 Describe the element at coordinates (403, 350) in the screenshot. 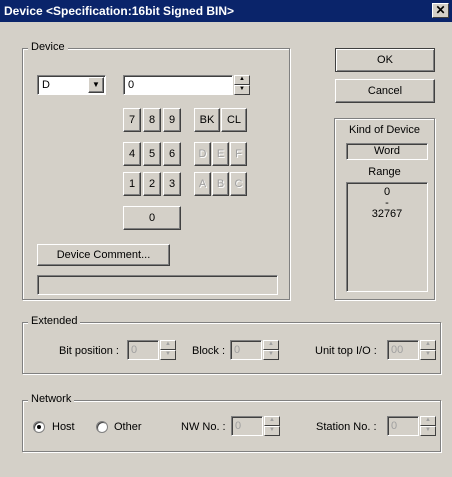

I see `unit-top-io-input: 00` at that location.